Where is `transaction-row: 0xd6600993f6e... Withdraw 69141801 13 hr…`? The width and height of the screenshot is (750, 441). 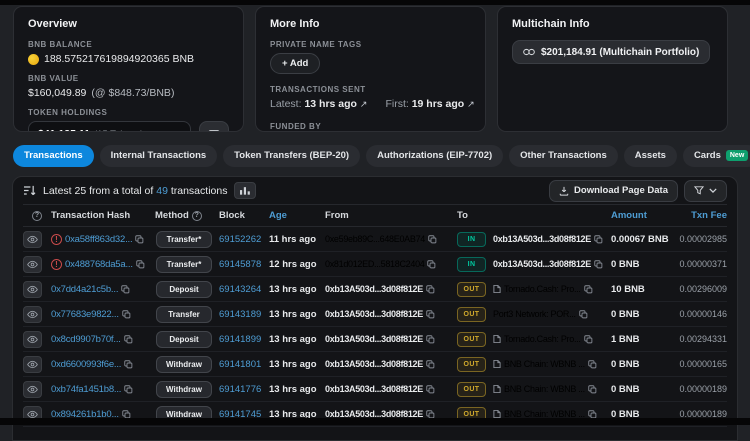 transaction-row: 0xd6600993f6e... Withdraw 69141801 13 hr… is located at coordinates (375, 364).